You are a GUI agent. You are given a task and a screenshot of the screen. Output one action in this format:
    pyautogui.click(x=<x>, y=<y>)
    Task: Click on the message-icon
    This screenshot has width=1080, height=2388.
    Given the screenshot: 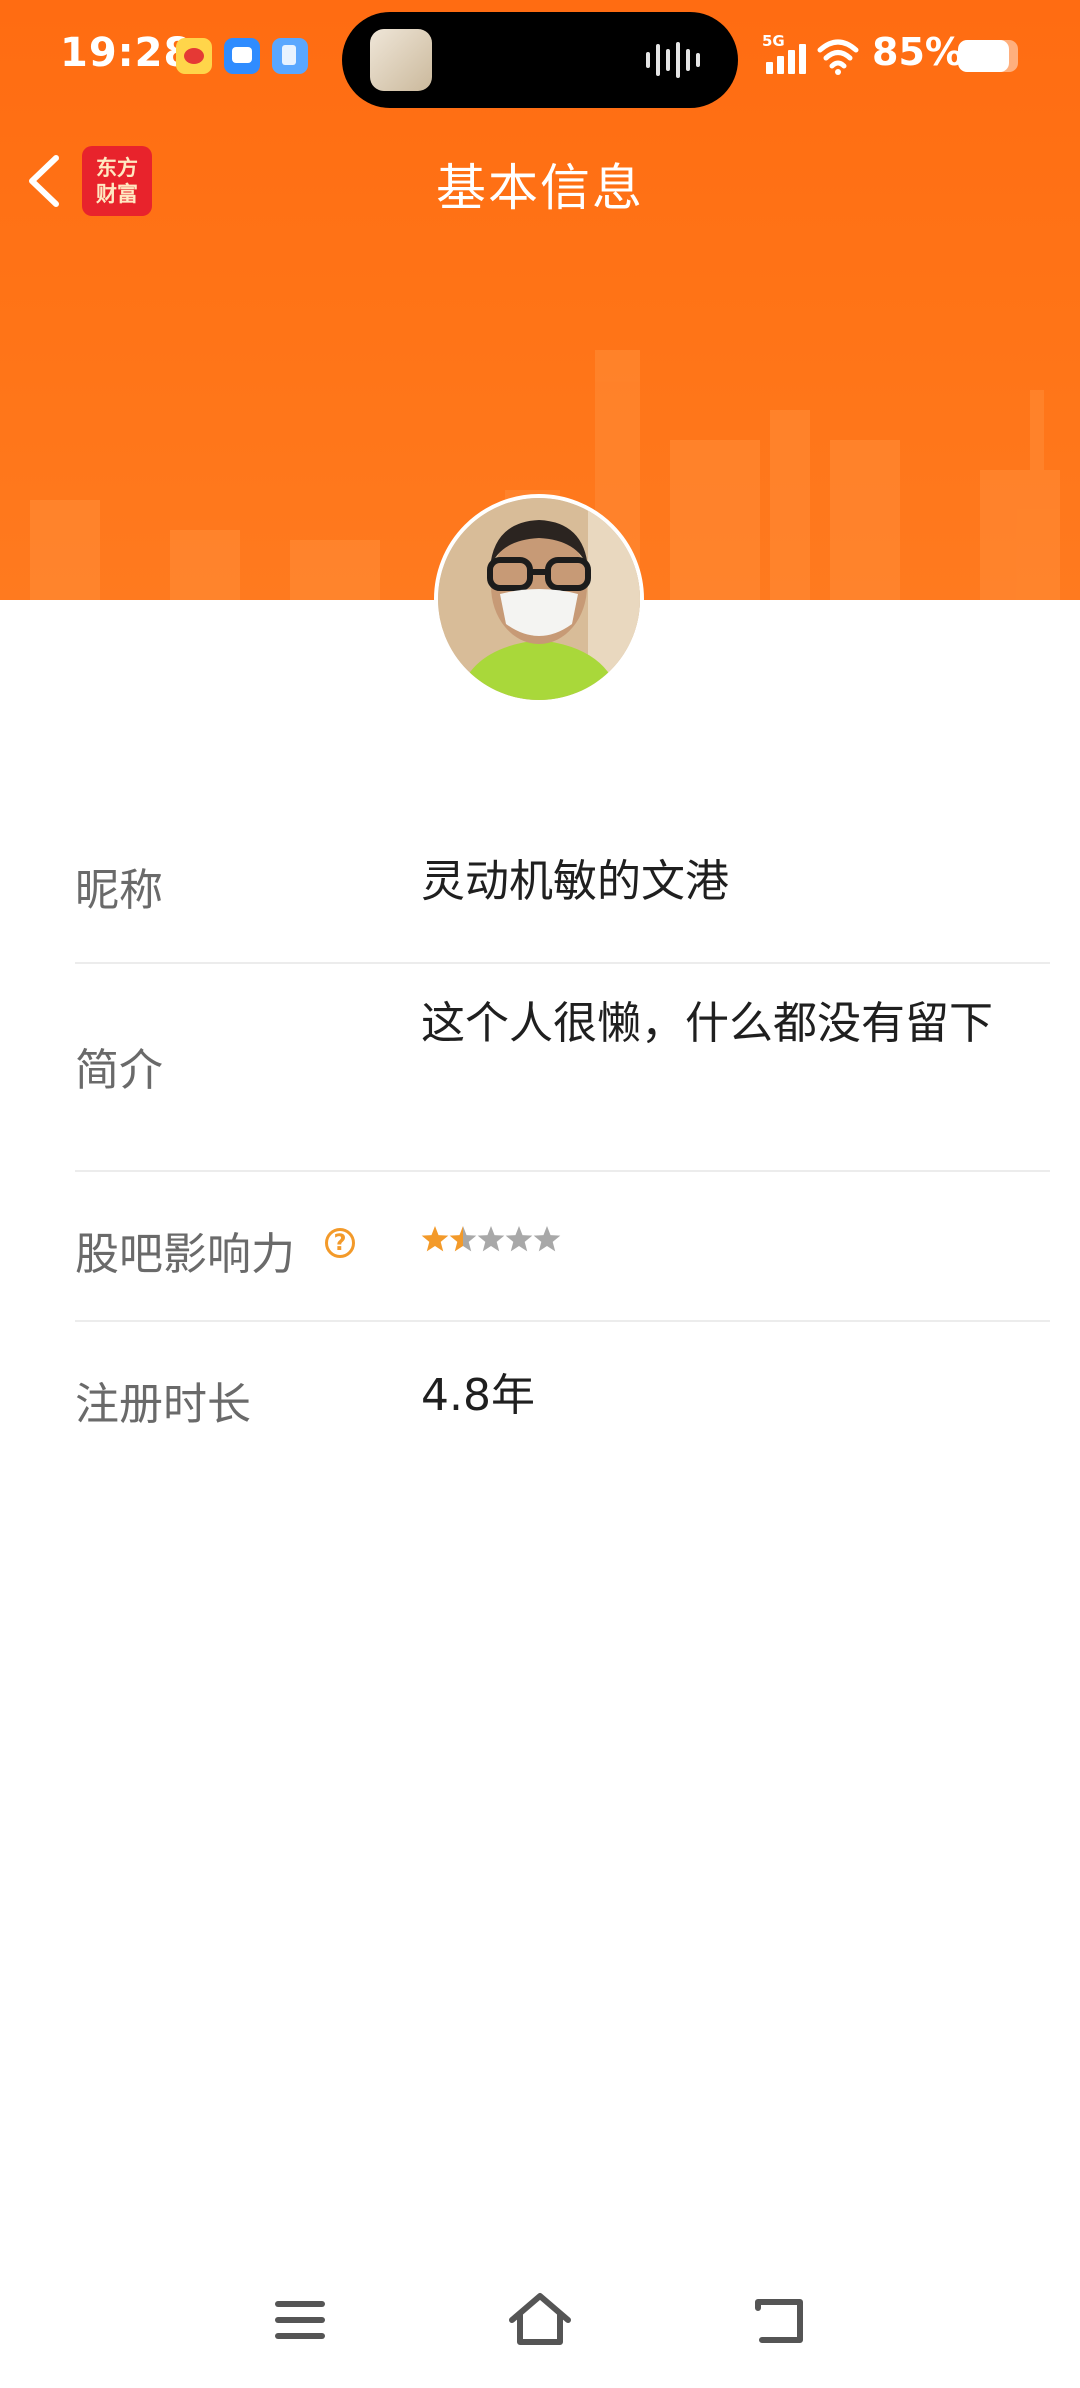 What is the action you would take?
    pyautogui.click(x=242, y=56)
    